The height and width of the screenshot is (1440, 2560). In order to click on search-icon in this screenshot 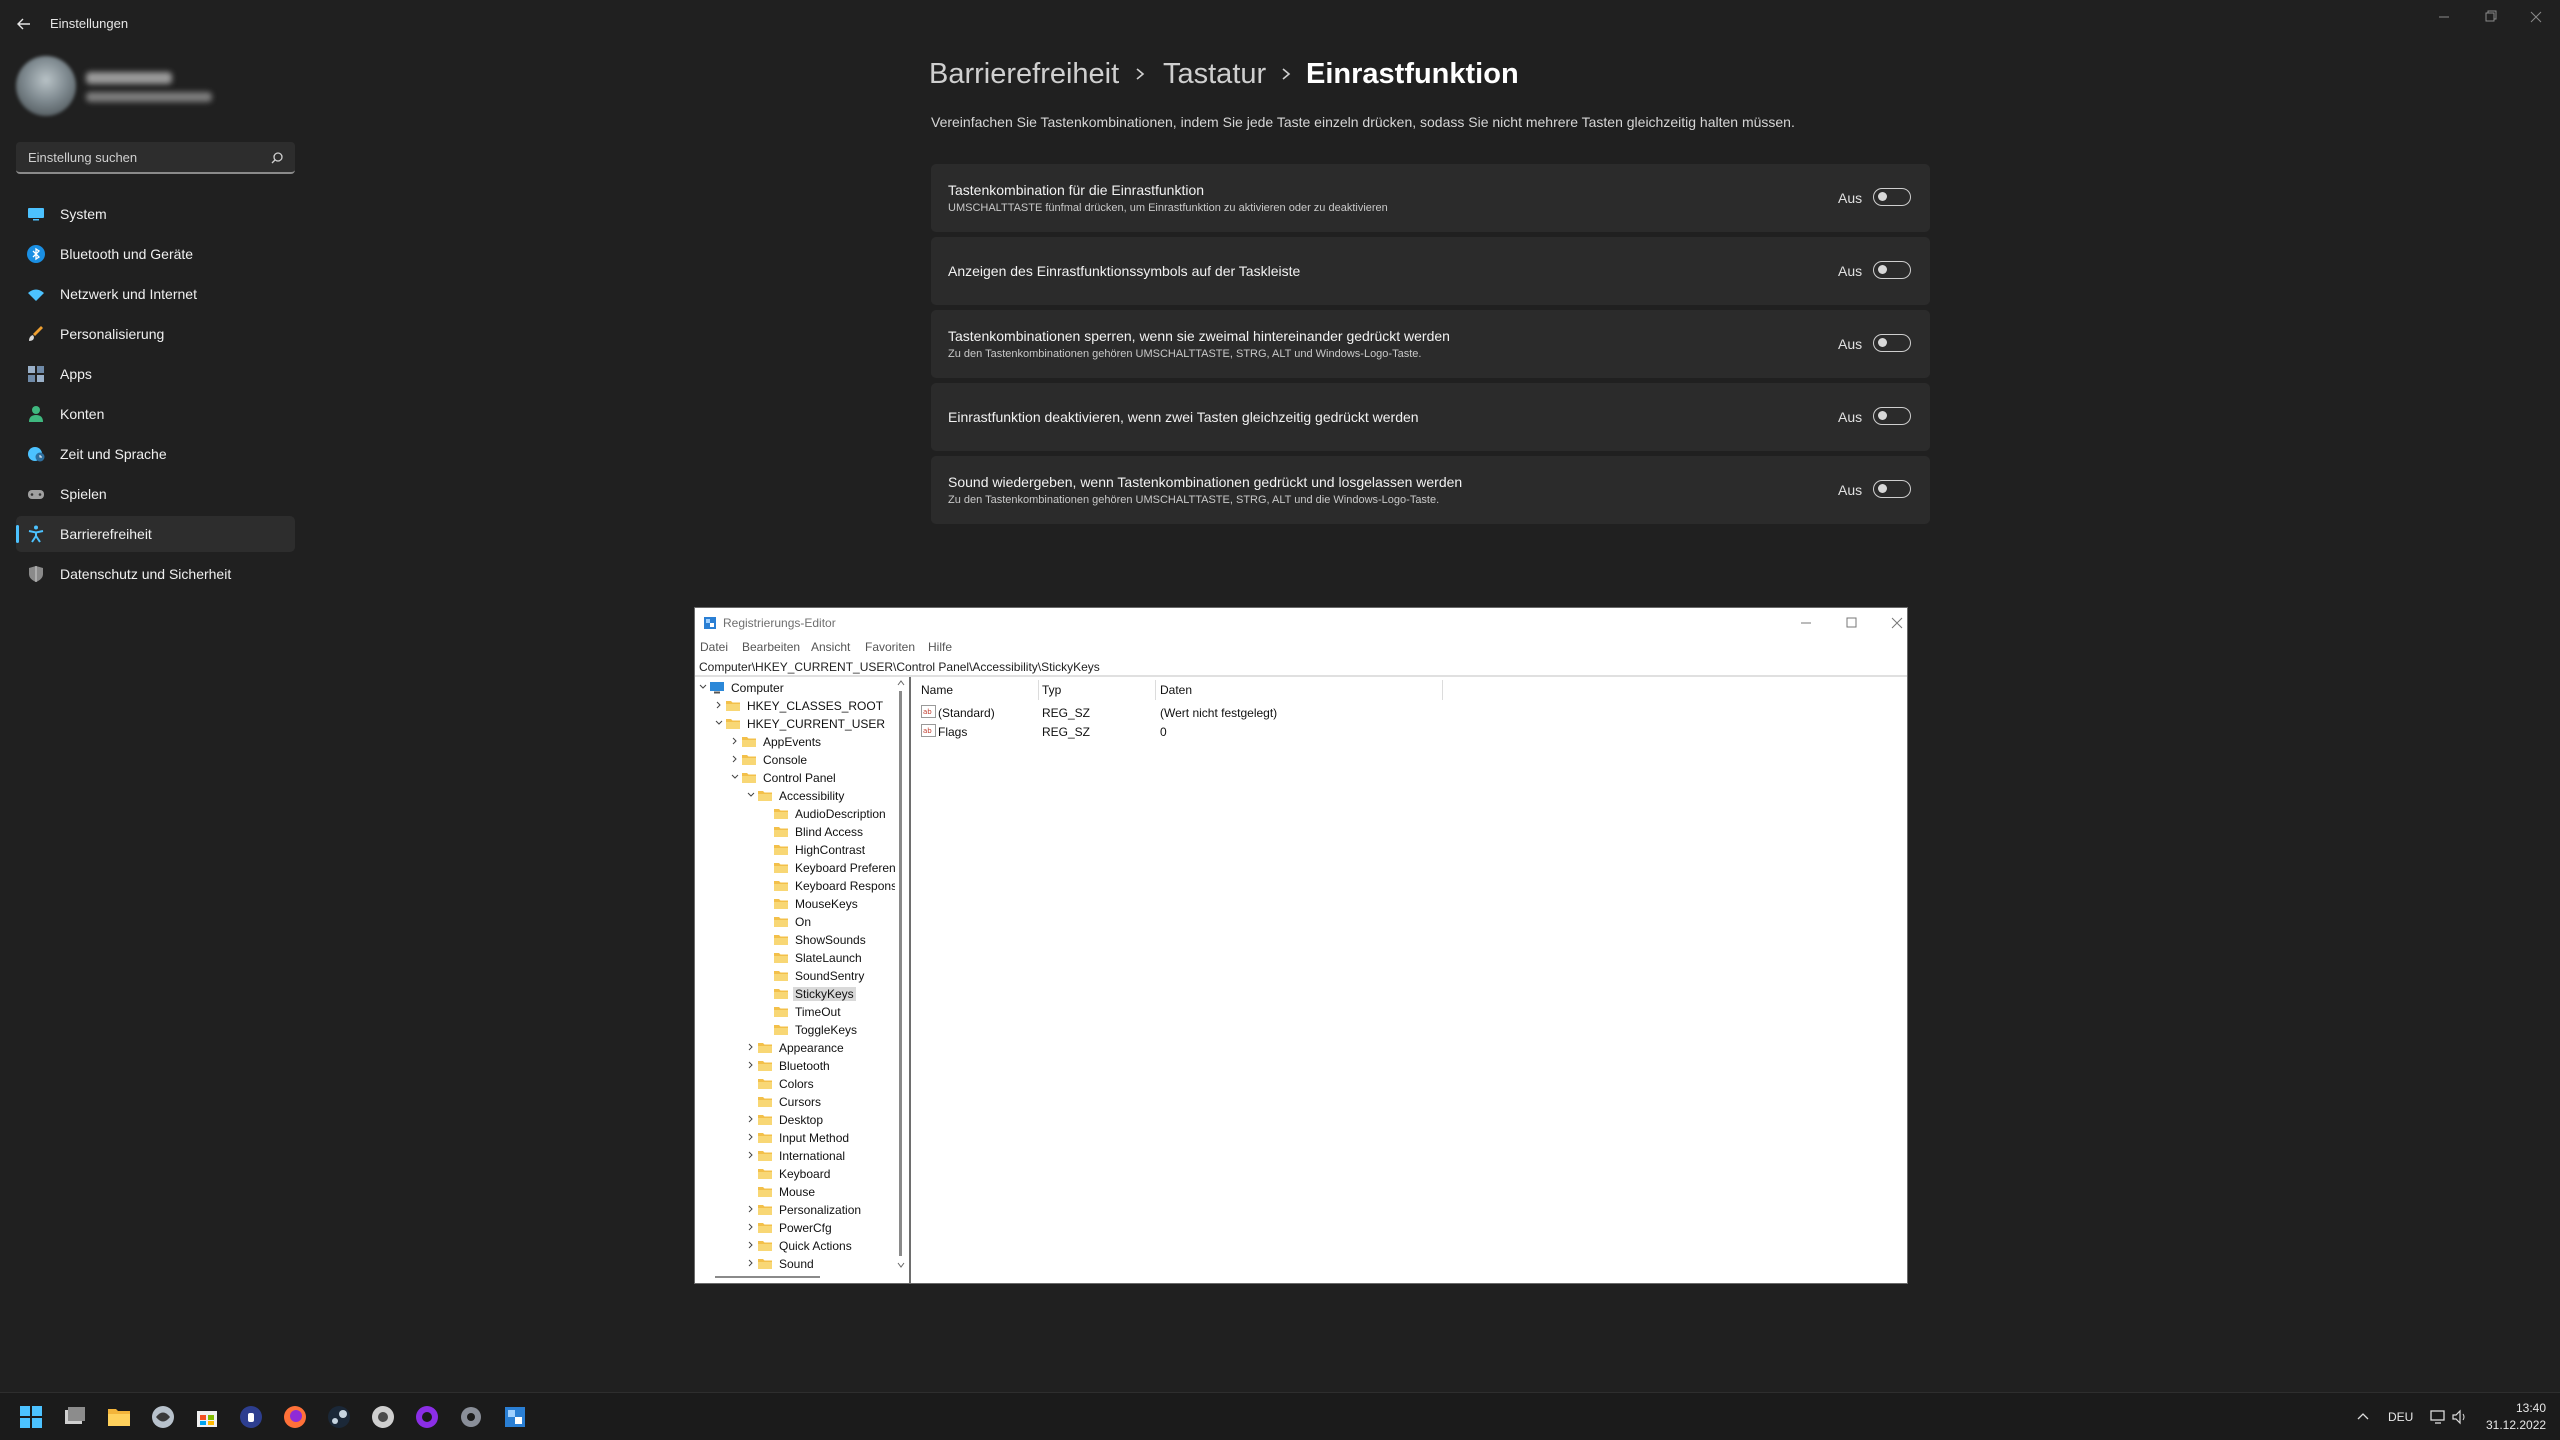, I will do `click(277, 158)`.